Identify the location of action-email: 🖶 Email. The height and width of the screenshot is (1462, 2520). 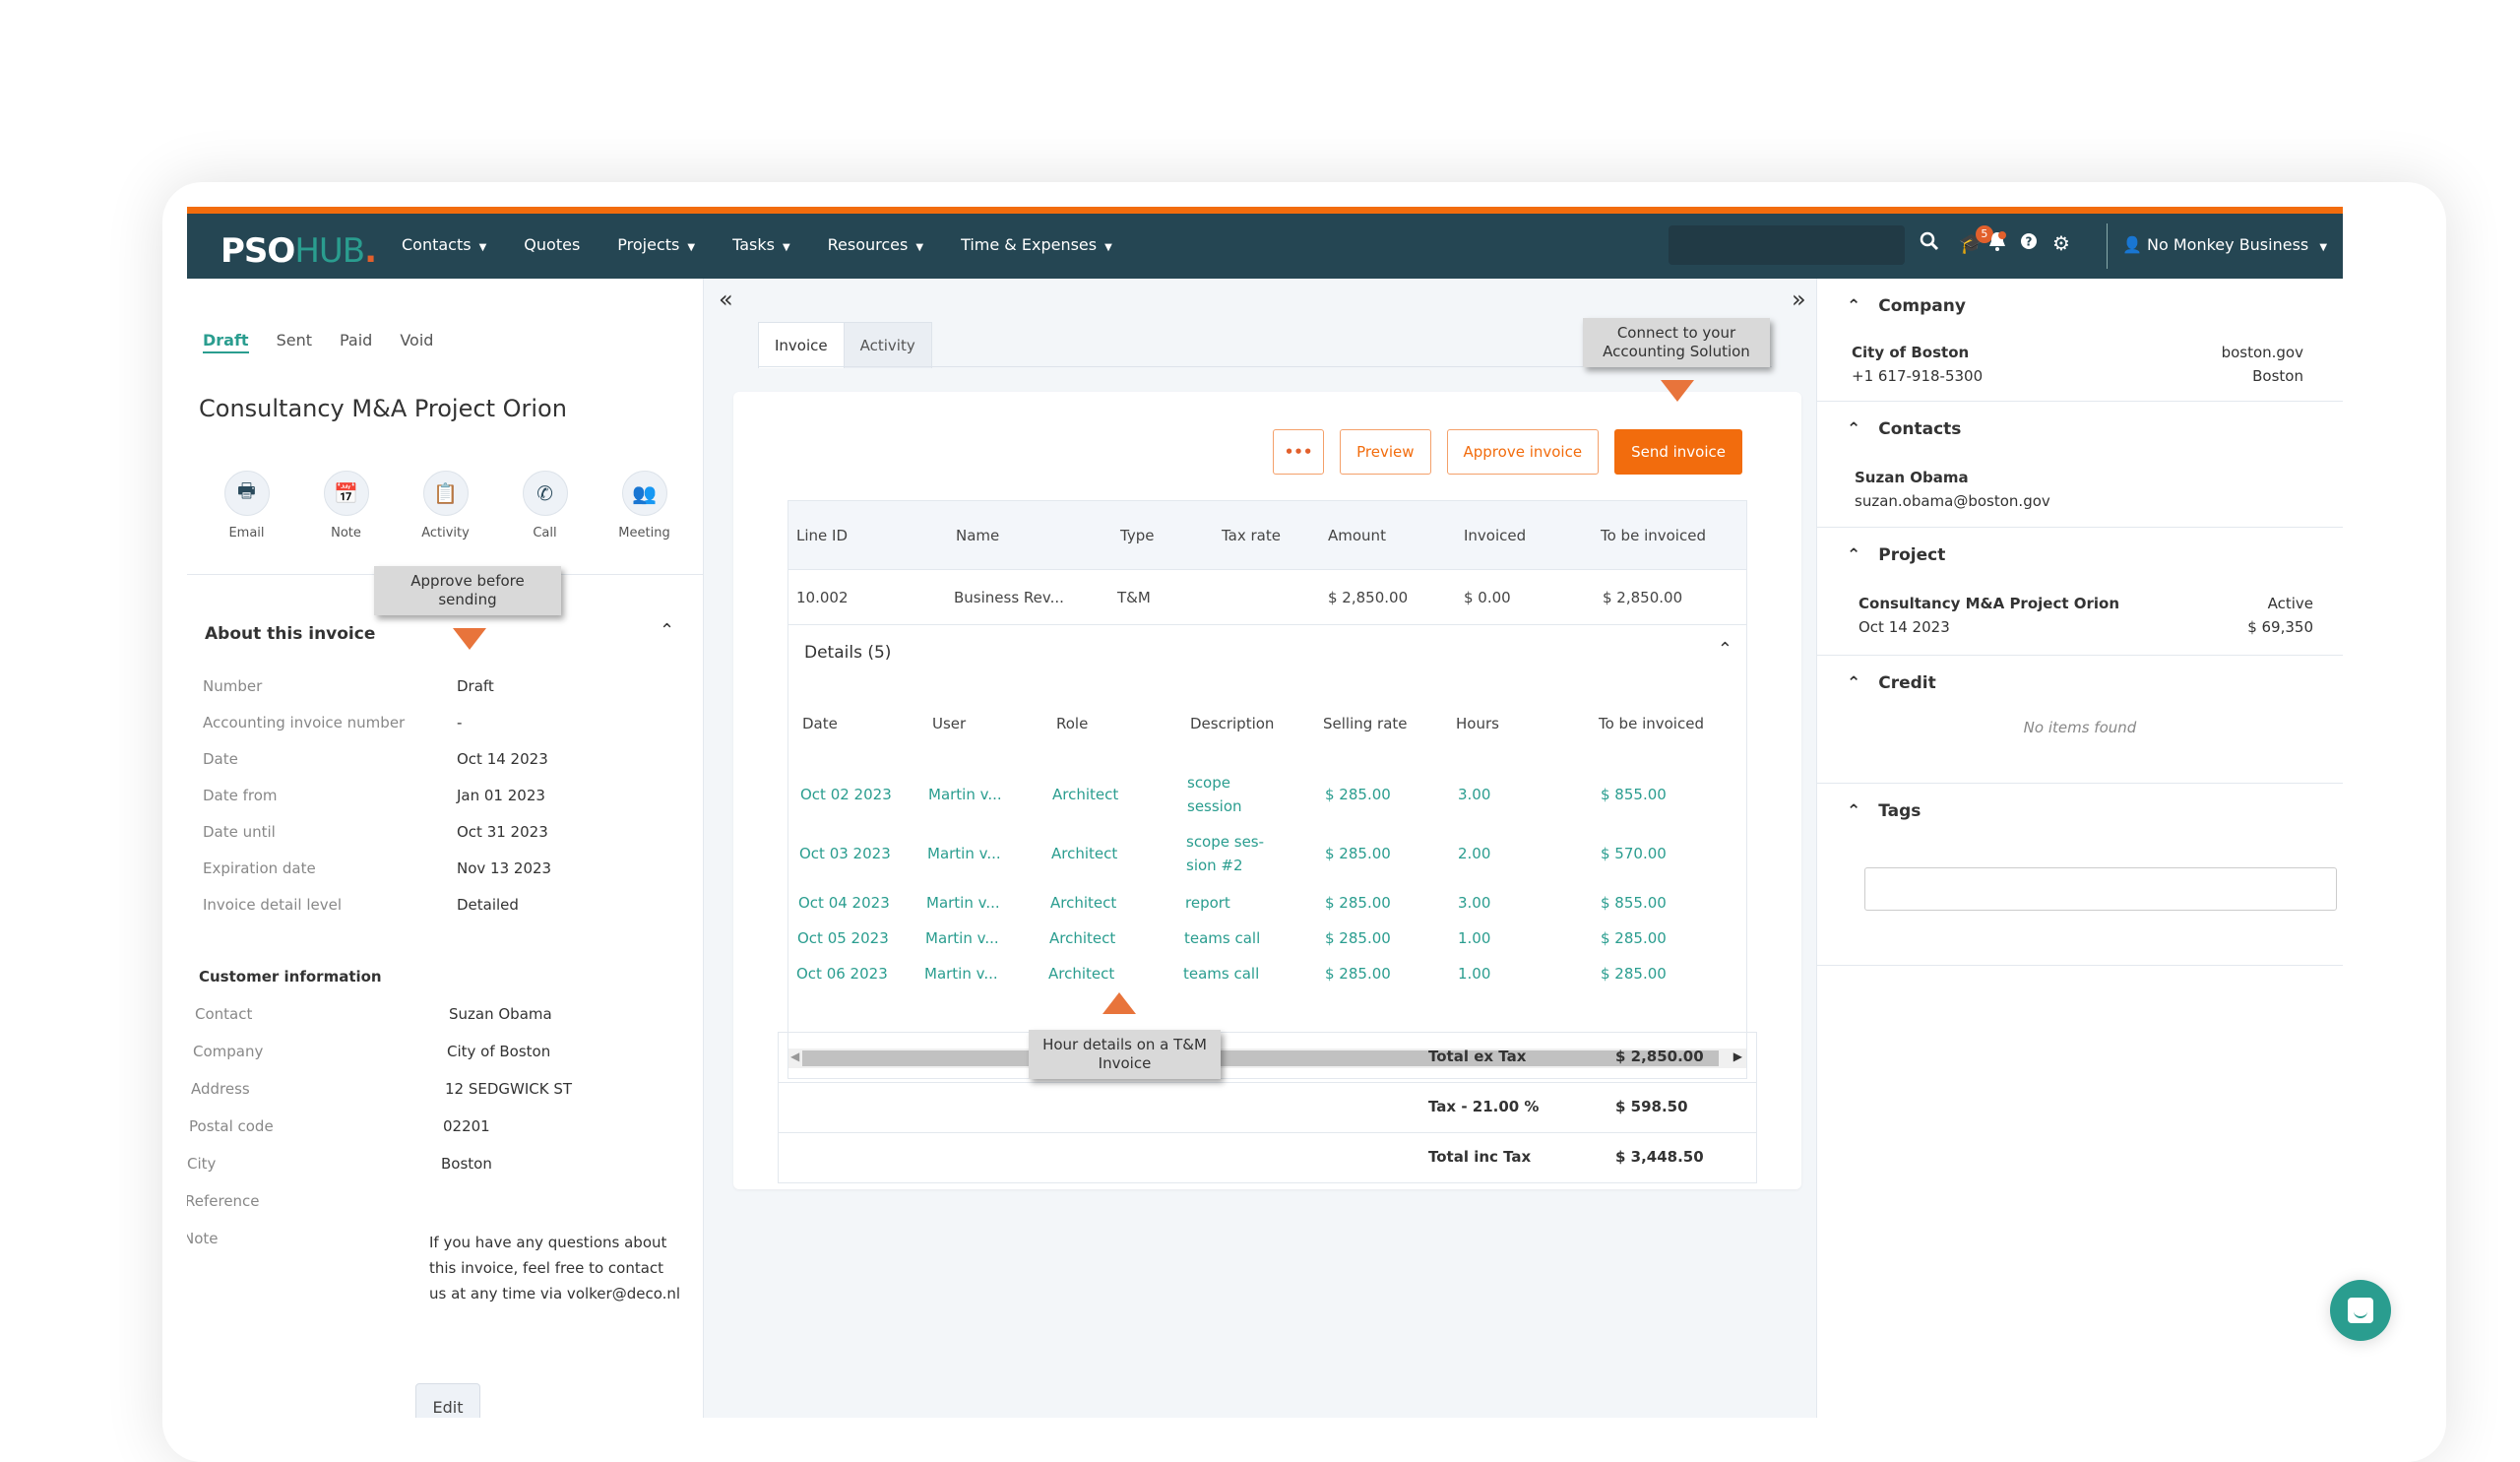
(247, 506).